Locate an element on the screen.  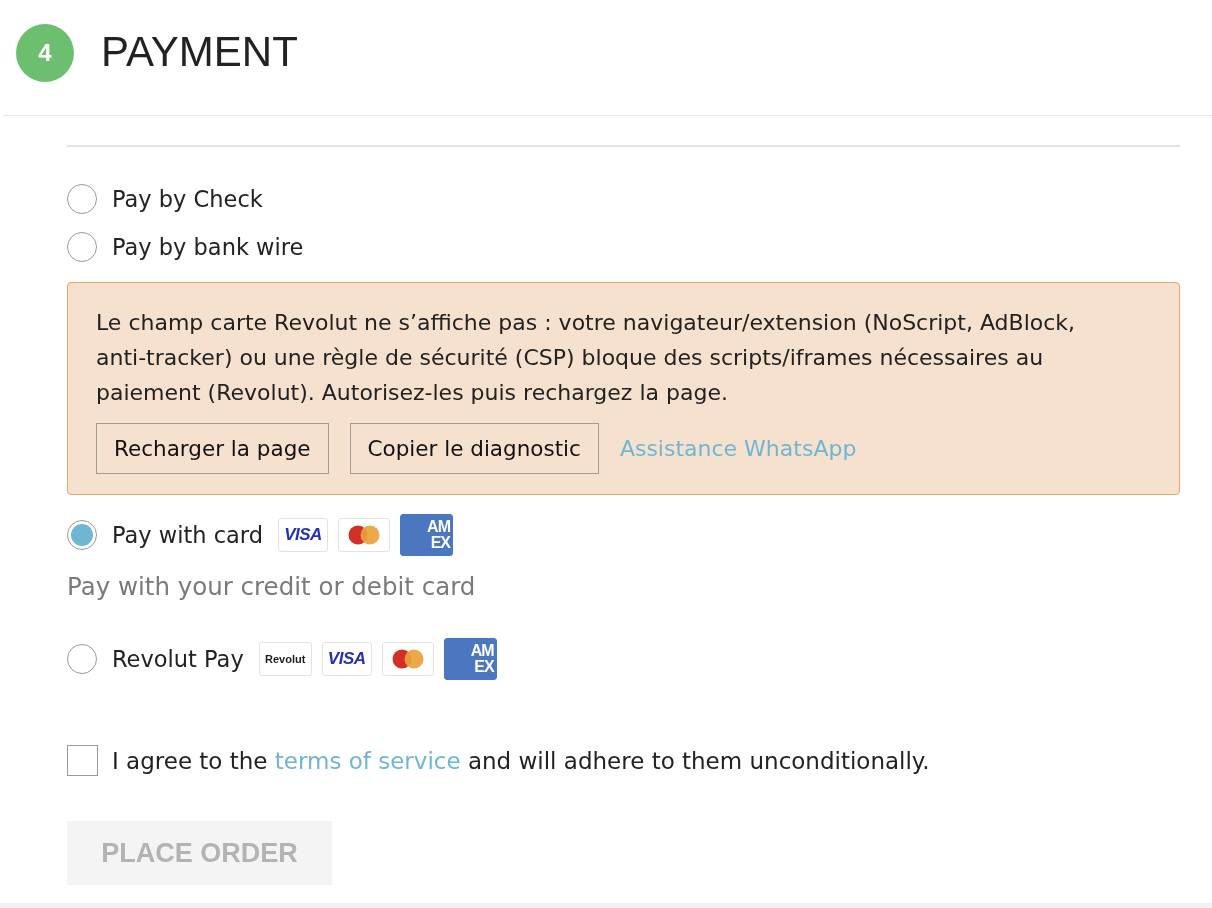
payment-option-label: Revolut Pay is located at coordinates (178, 659).